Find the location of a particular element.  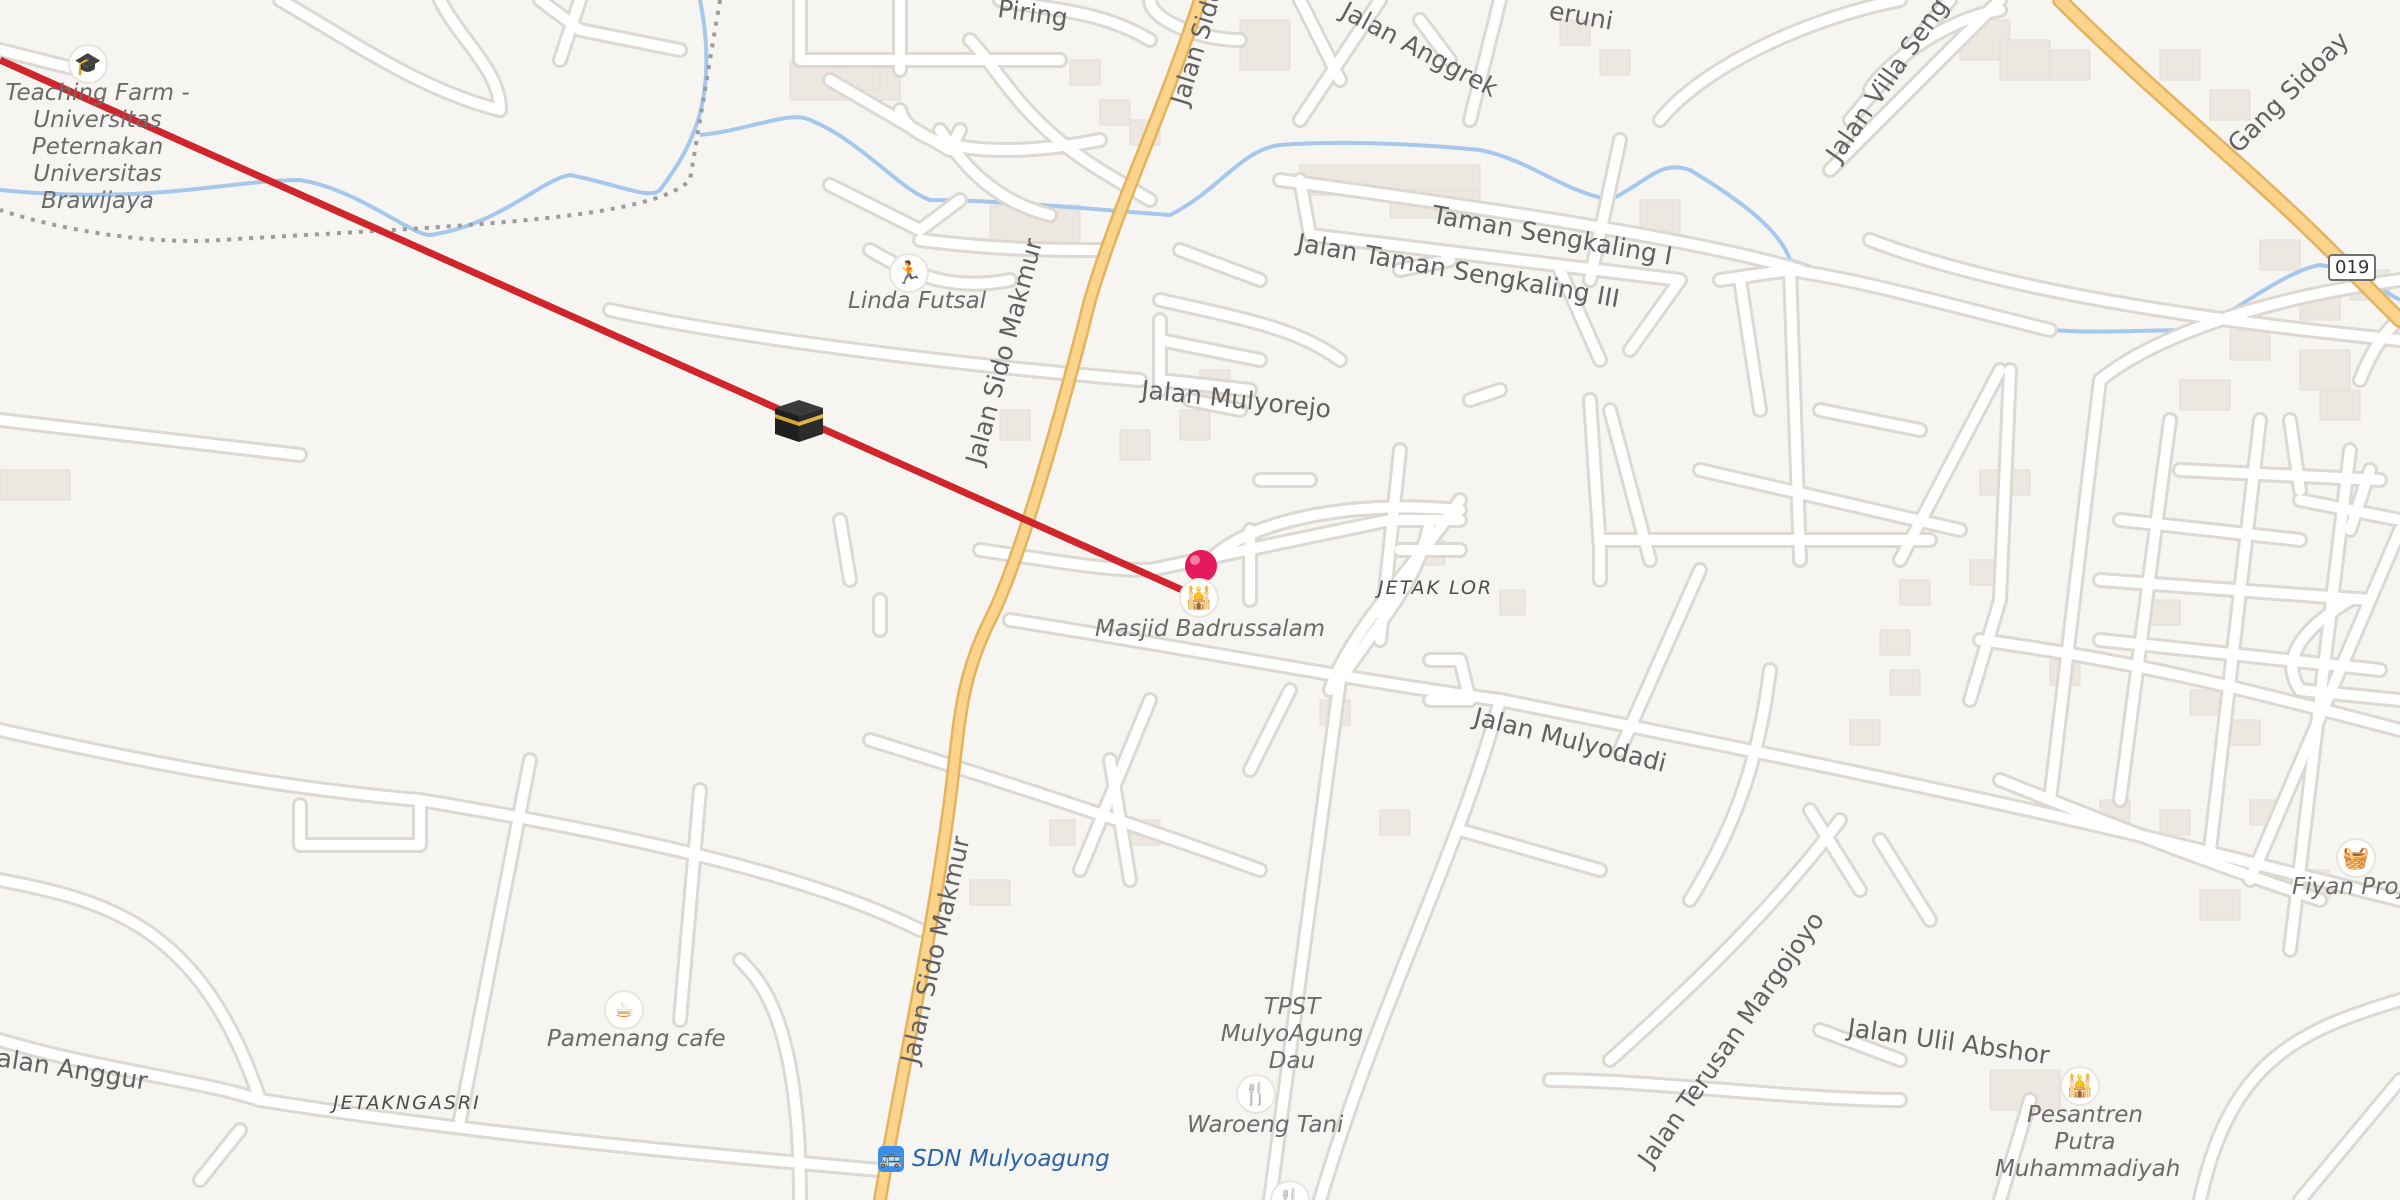

graduation-cap-icon: 🎓 is located at coordinates (88, 64).